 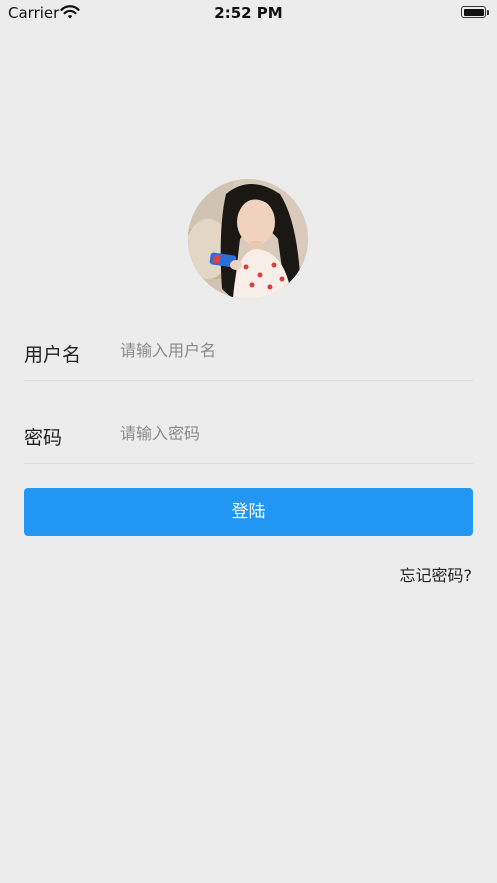 I want to click on password-input, so click(x=295, y=433).